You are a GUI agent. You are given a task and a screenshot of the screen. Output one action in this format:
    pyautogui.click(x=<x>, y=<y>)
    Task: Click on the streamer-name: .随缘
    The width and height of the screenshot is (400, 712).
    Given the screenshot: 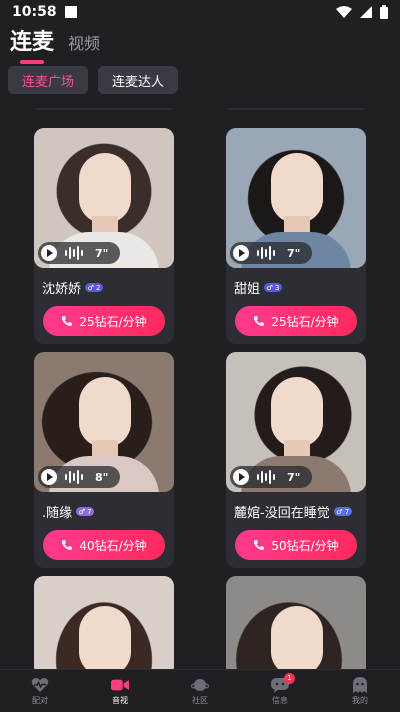 What is the action you would take?
    pyautogui.click(x=57, y=513)
    